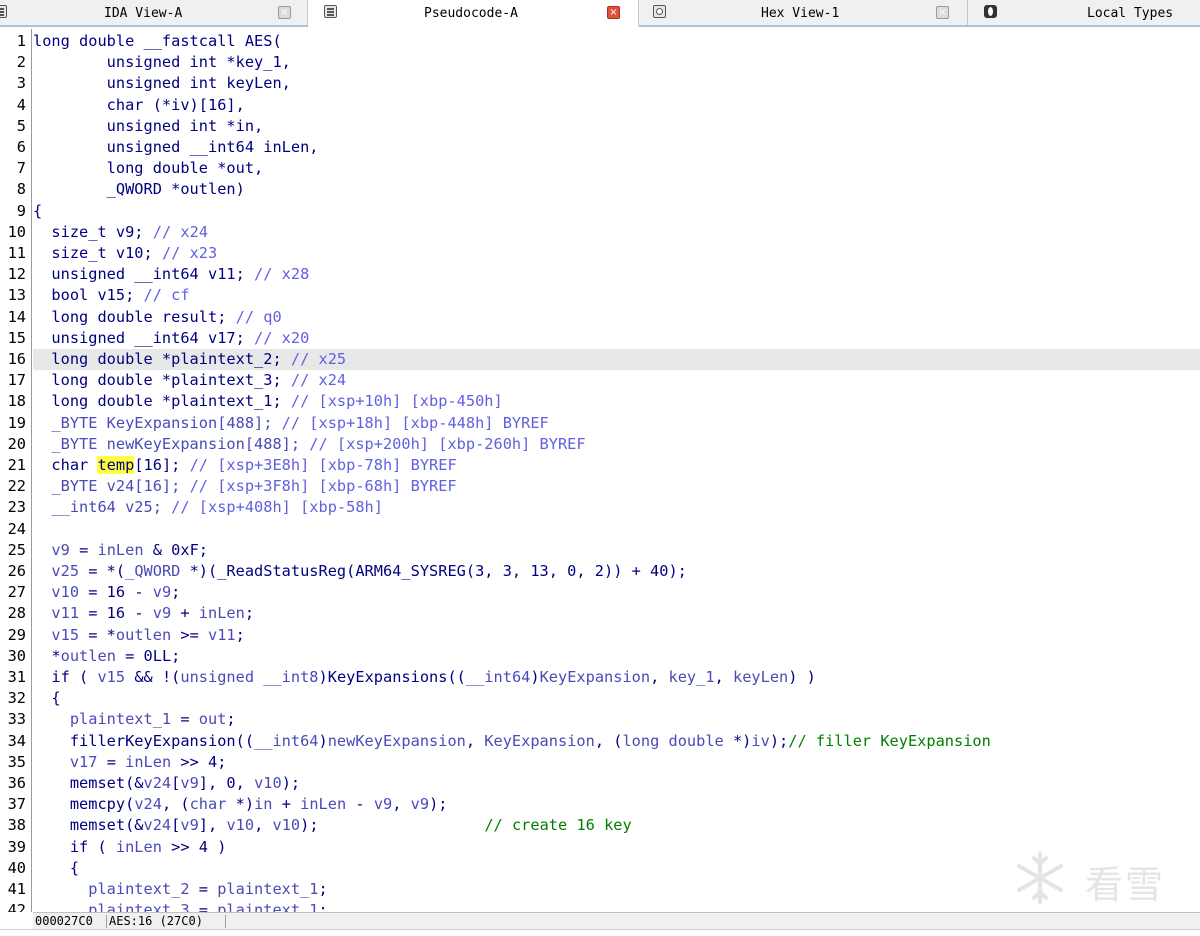 This screenshot has width=1200, height=936. I want to click on code-line: 11 size_t v10; // x23, so click(600, 253).